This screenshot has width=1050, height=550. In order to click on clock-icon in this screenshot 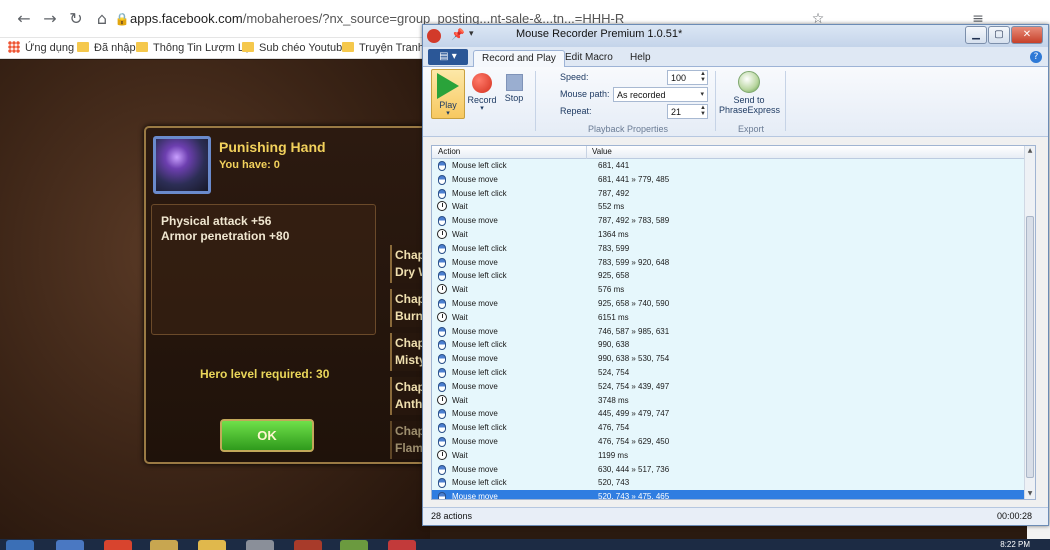, I will do `click(442, 316)`.